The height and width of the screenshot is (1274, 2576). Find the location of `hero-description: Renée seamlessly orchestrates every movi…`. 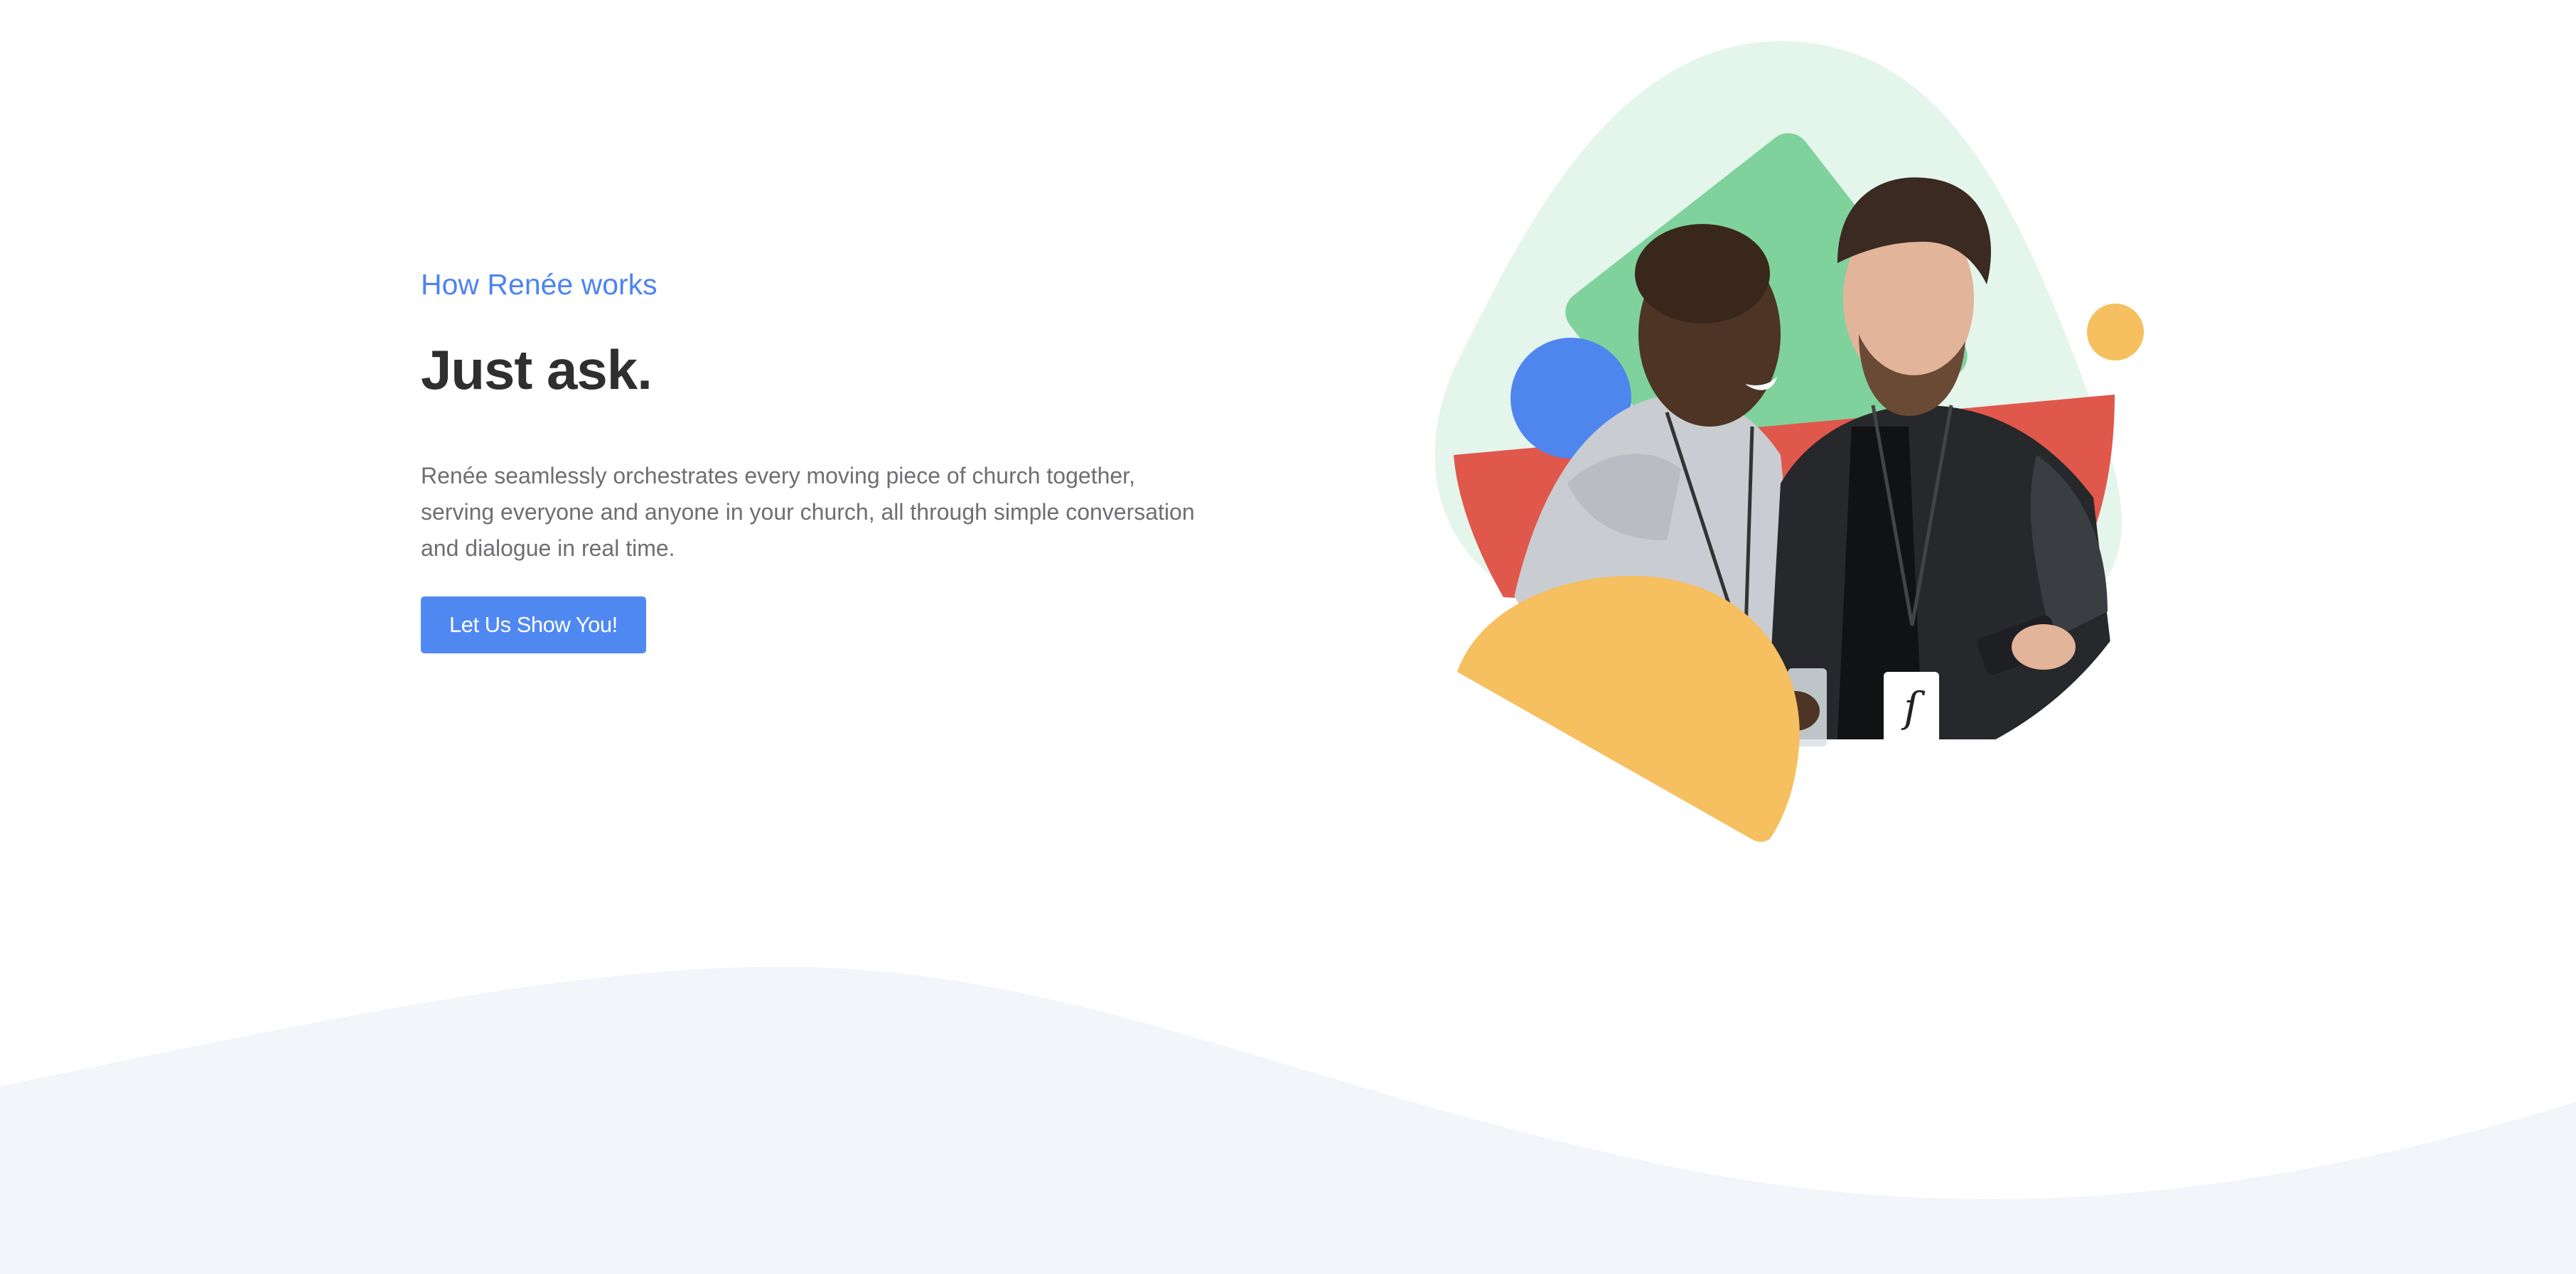

hero-description: Renée seamlessly orchestrates every movi… is located at coordinates (808, 512).